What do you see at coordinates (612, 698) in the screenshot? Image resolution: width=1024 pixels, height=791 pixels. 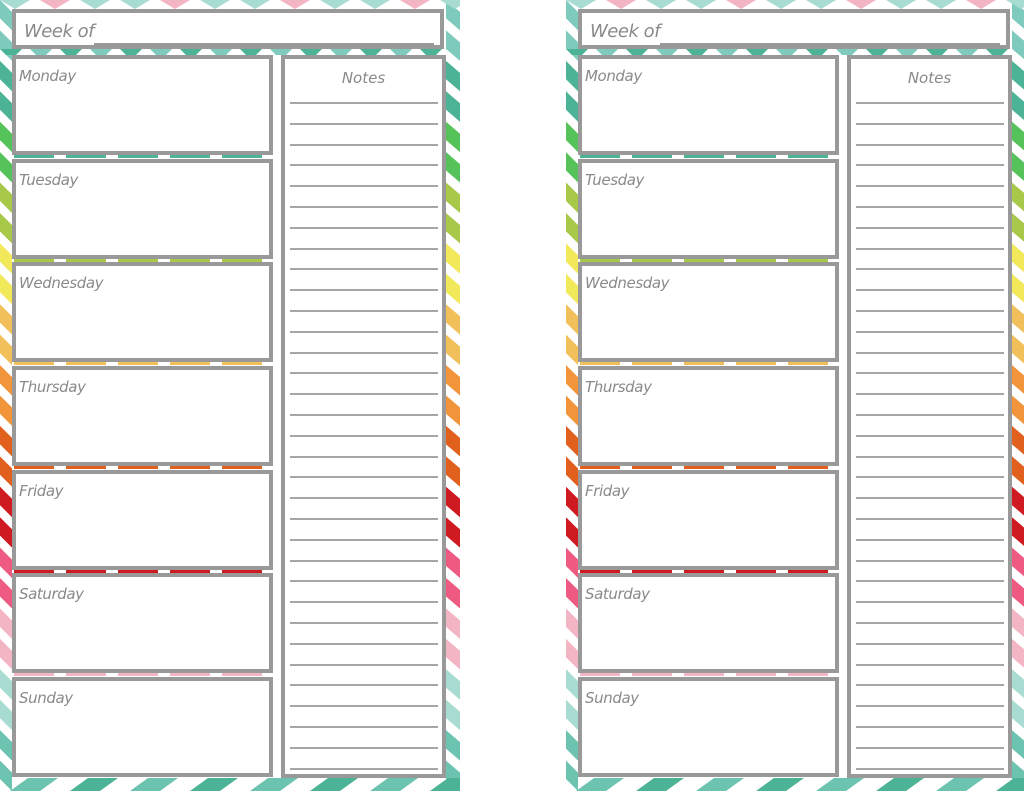 I see `day-label: Sunday` at bounding box center [612, 698].